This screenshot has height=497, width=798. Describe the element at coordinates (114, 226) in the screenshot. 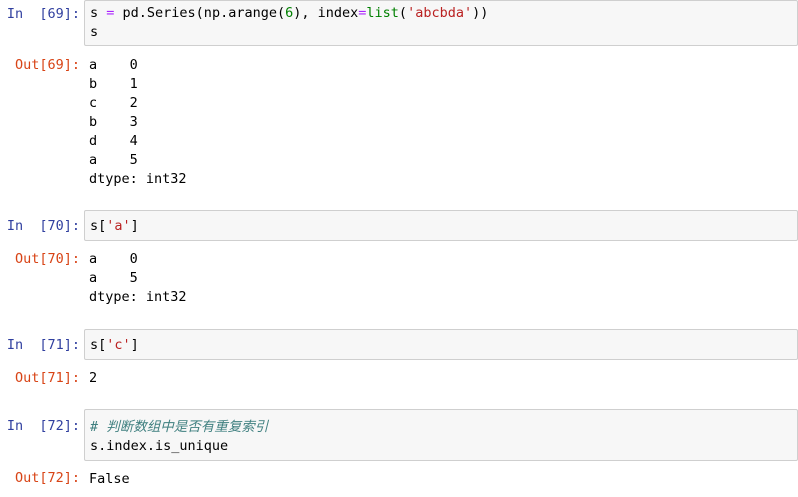

I see `code-line: s['a']` at that location.